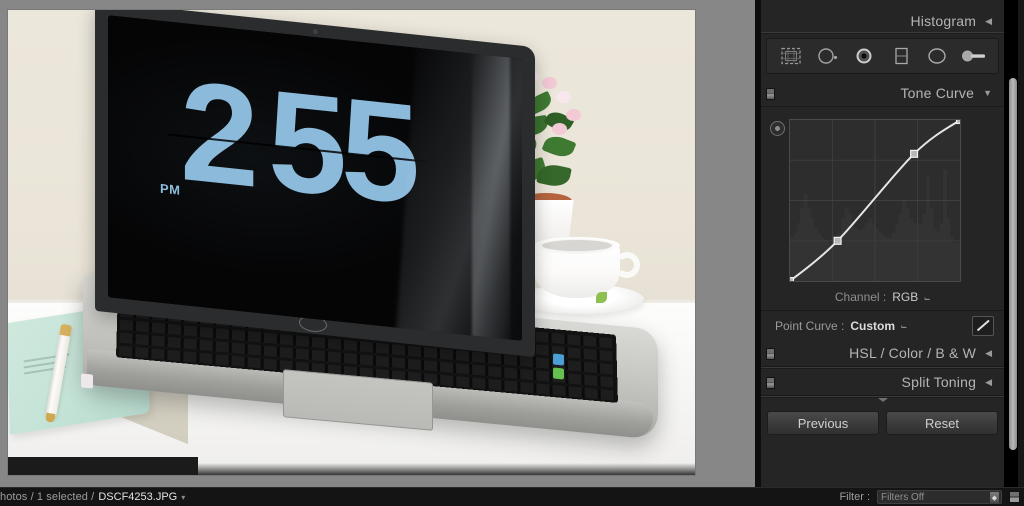 The image size is (1024, 506). What do you see at coordinates (974, 56) in the screenshot?
I see `adjustment-brush-tool-icon` at bounding box center [974, 56].